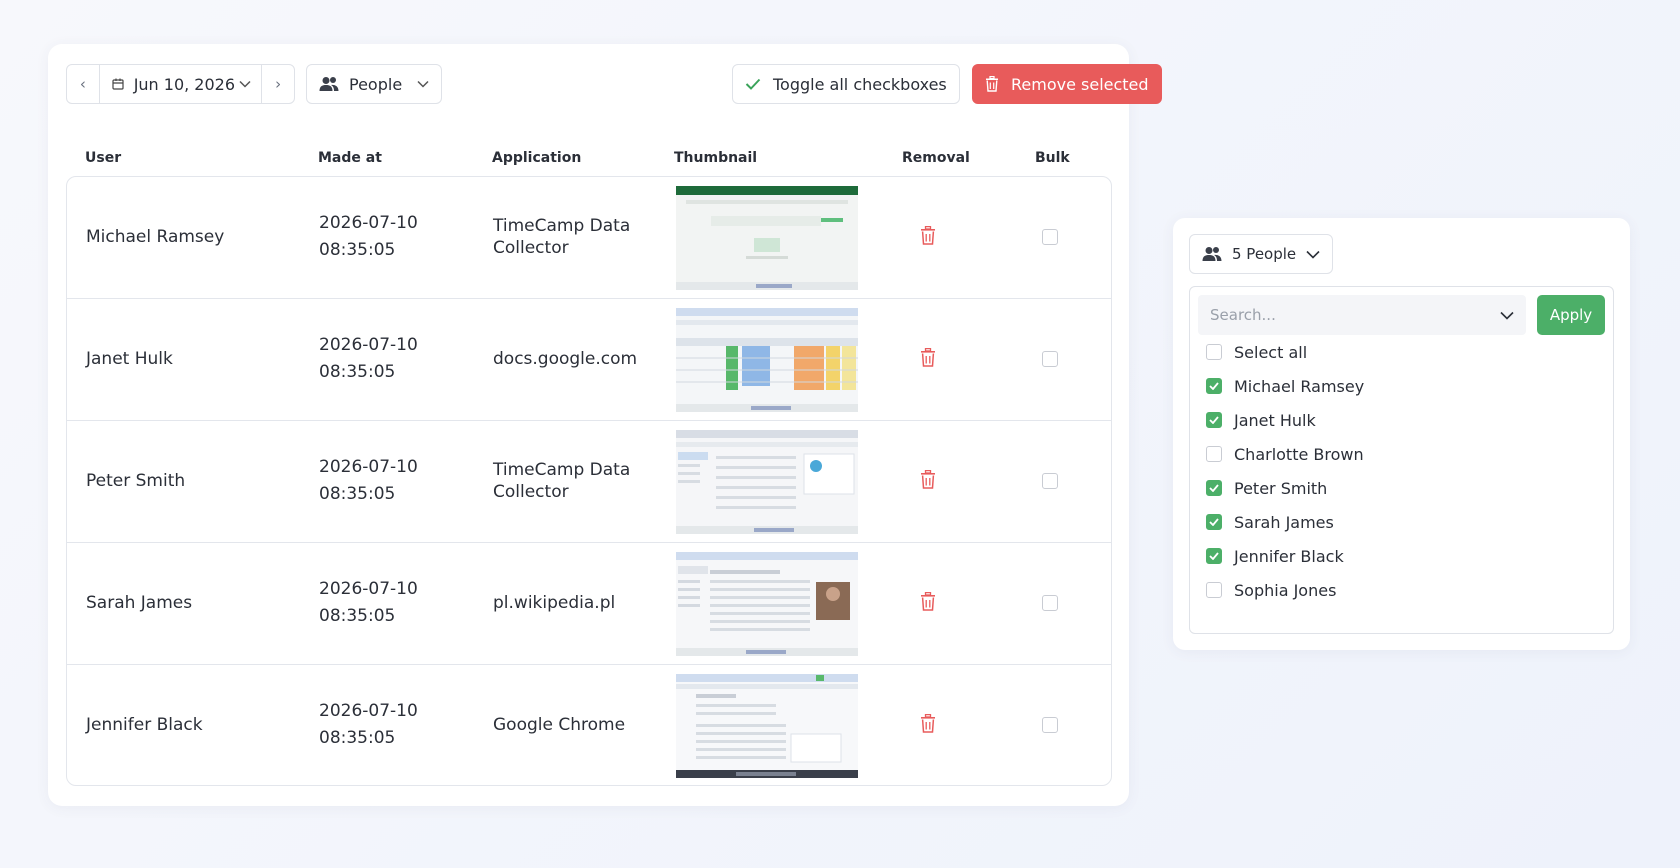 This screenshot has height=868, width=1680. I want to click on toggle-all-checkboxes-button: Toggle all checkboxes, so click(846, 84).